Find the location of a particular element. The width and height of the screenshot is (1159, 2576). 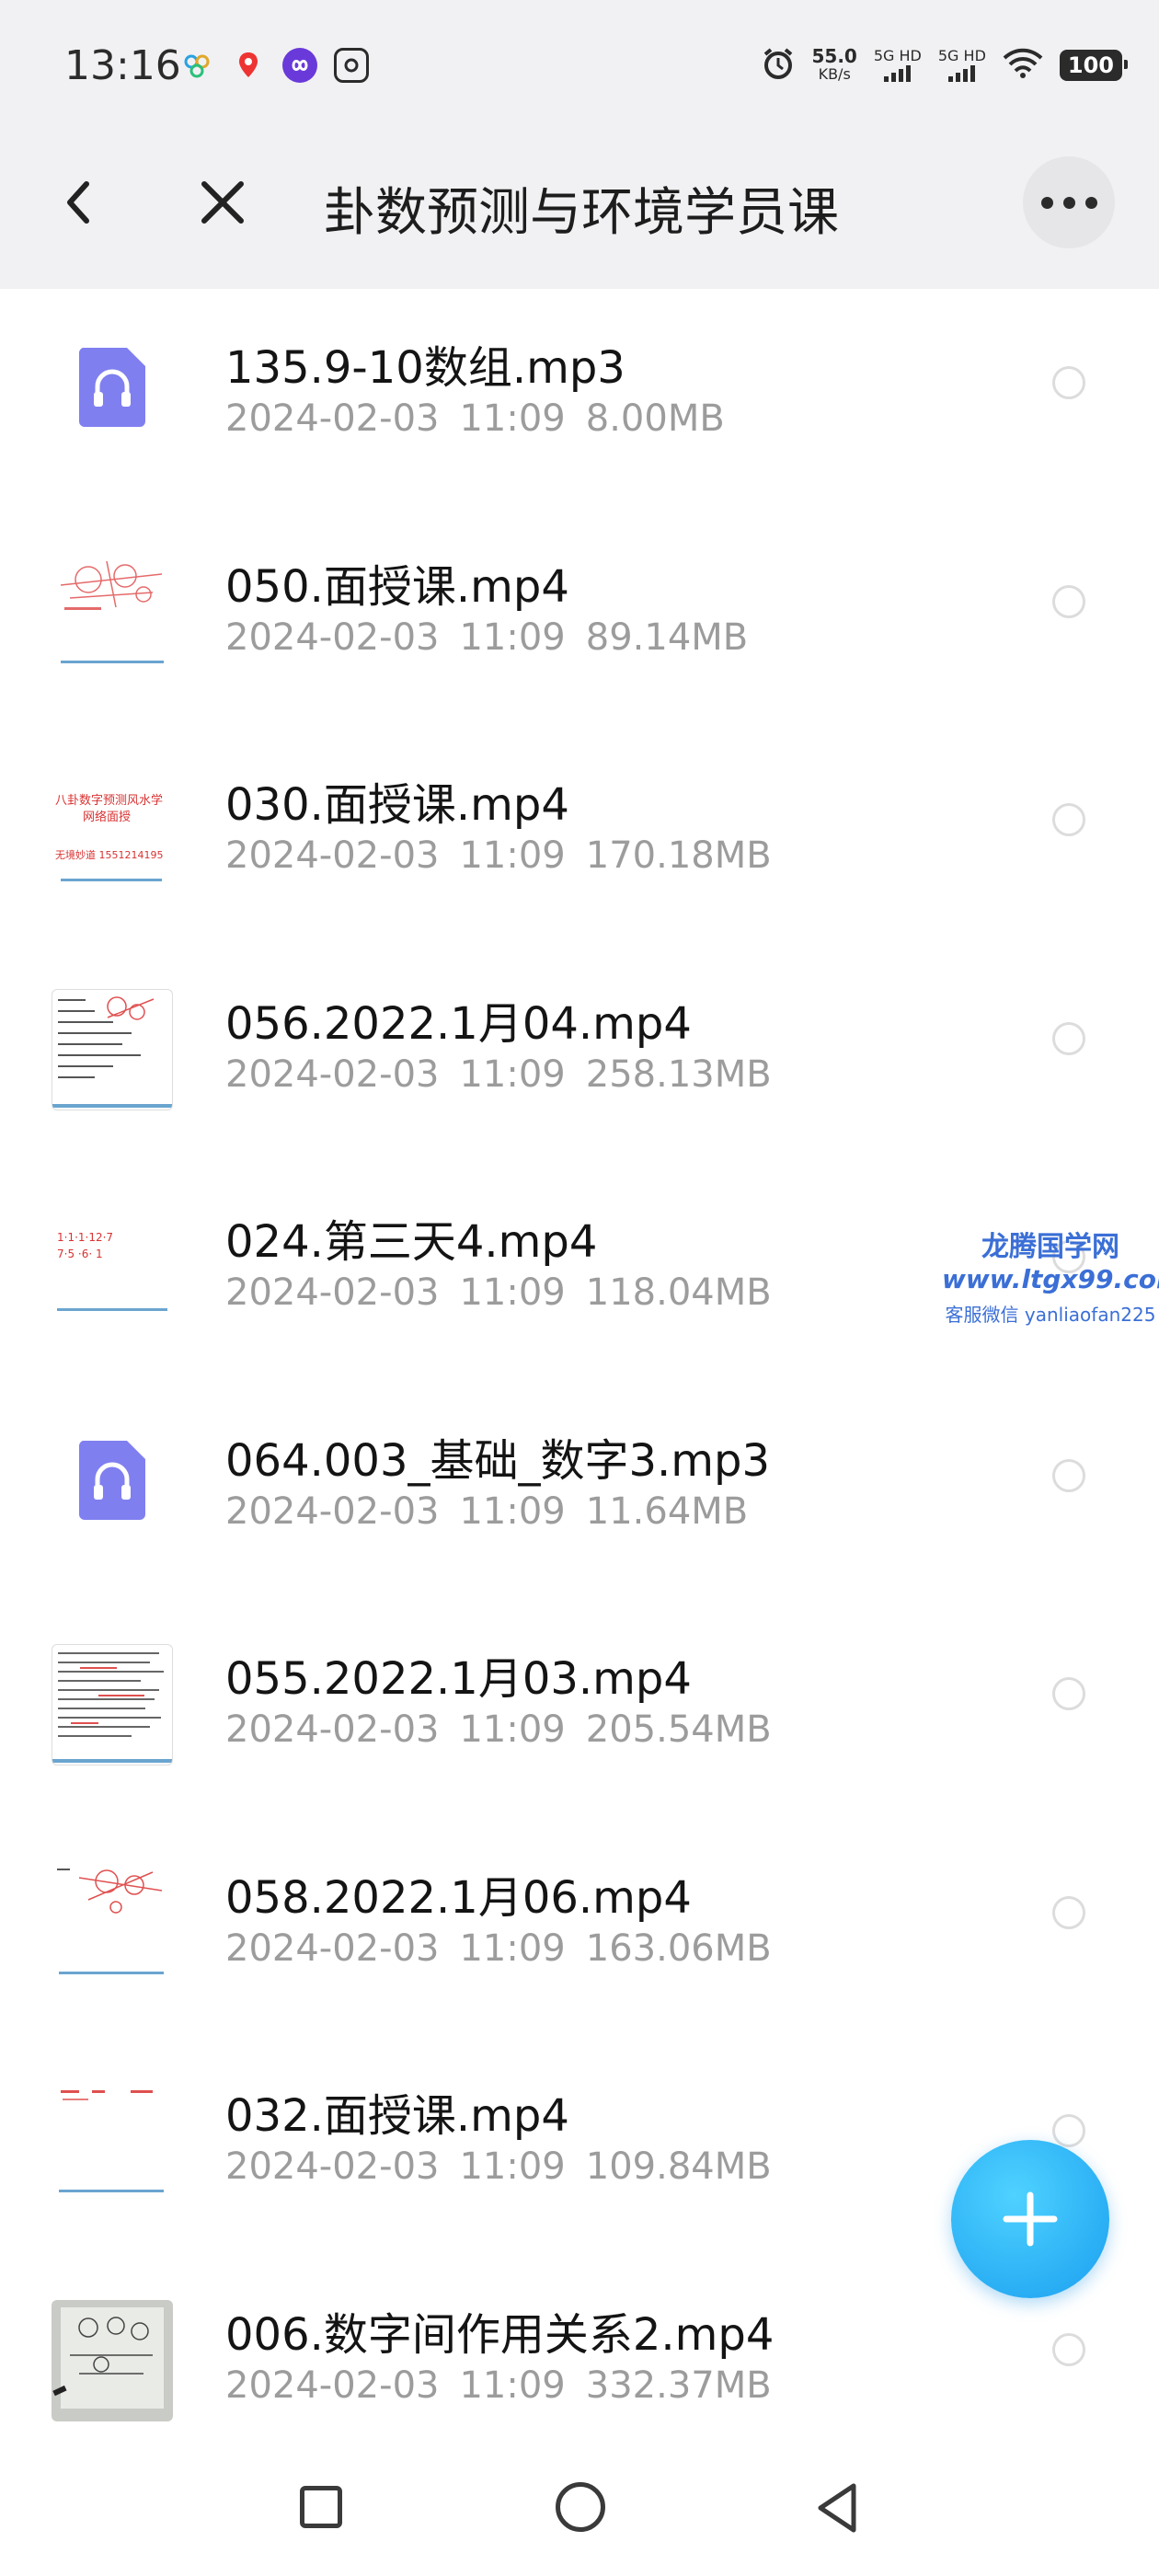

sim1-signal: 5G HD is located at coordinates (898, 65).